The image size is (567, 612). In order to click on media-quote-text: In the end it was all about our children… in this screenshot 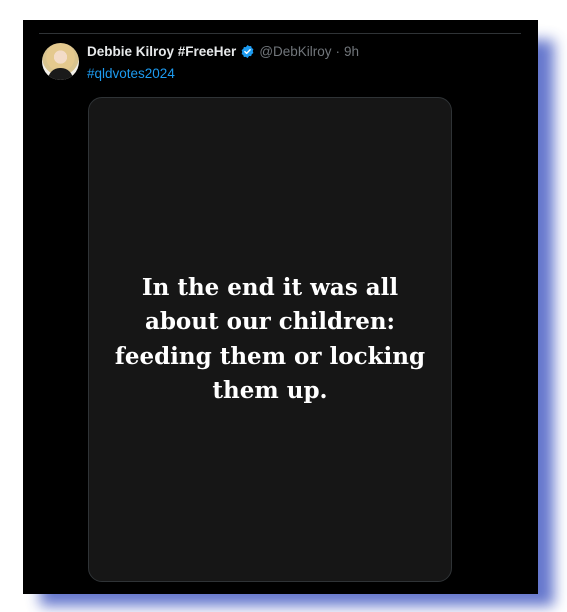, I will do `click(270, 340)`.